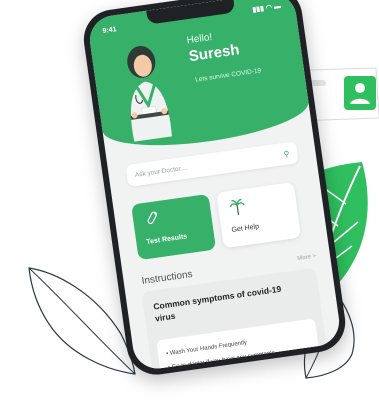  What do you see at coordinates (149, 93) in the screenshot?
I see `doctor-illustration` at bounding box center [149, 93].